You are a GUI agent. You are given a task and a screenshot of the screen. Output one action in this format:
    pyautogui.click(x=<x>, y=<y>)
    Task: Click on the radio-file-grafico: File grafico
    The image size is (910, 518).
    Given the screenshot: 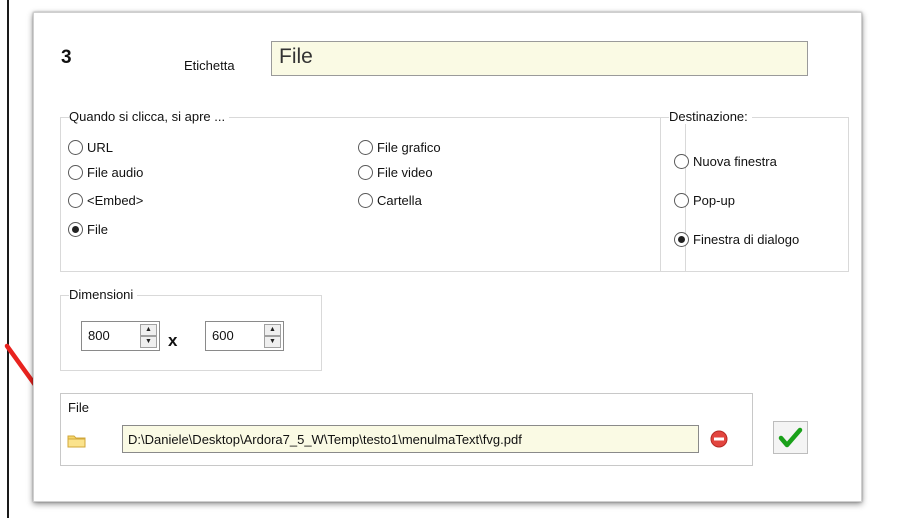 What is the action you would take?
    pyautogui.click(x=399, y=147)
    